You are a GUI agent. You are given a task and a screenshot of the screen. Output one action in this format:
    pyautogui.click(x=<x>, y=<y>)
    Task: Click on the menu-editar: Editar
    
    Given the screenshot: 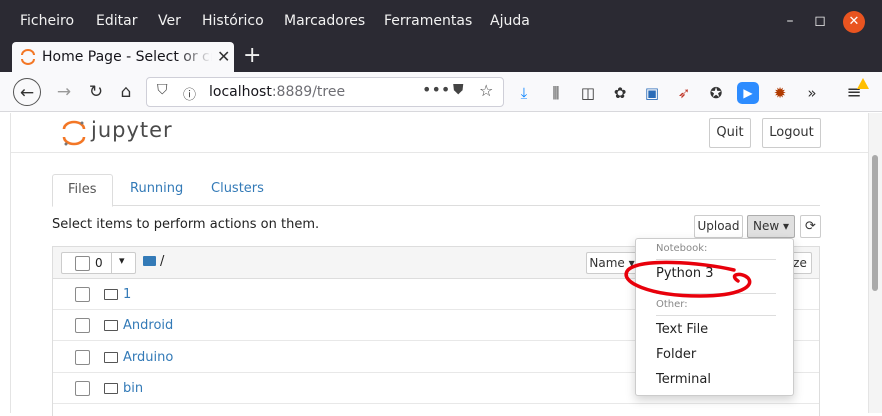 What is the action you would take?
    pyautogui.click(x=116, y=21)
    